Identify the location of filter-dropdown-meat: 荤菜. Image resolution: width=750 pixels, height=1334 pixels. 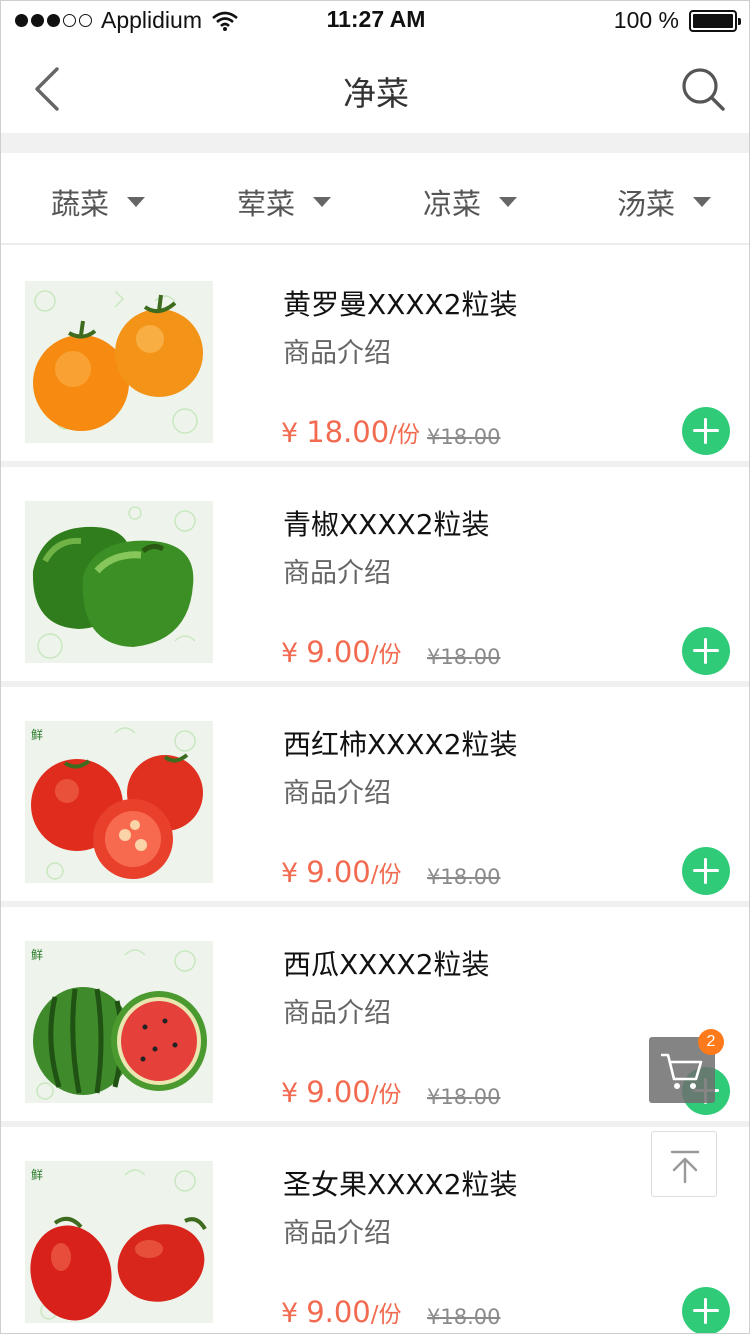
(284, 202).